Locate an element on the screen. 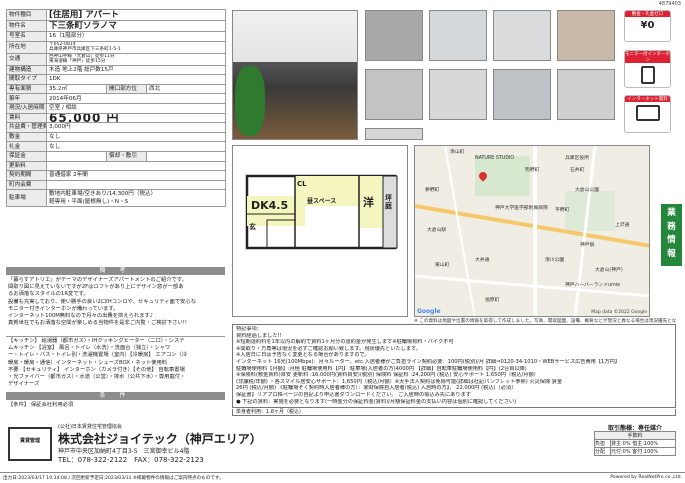 The image size is (685, 483). info-row: 賃料 65,000 円 is located at coordinates (116, 118).